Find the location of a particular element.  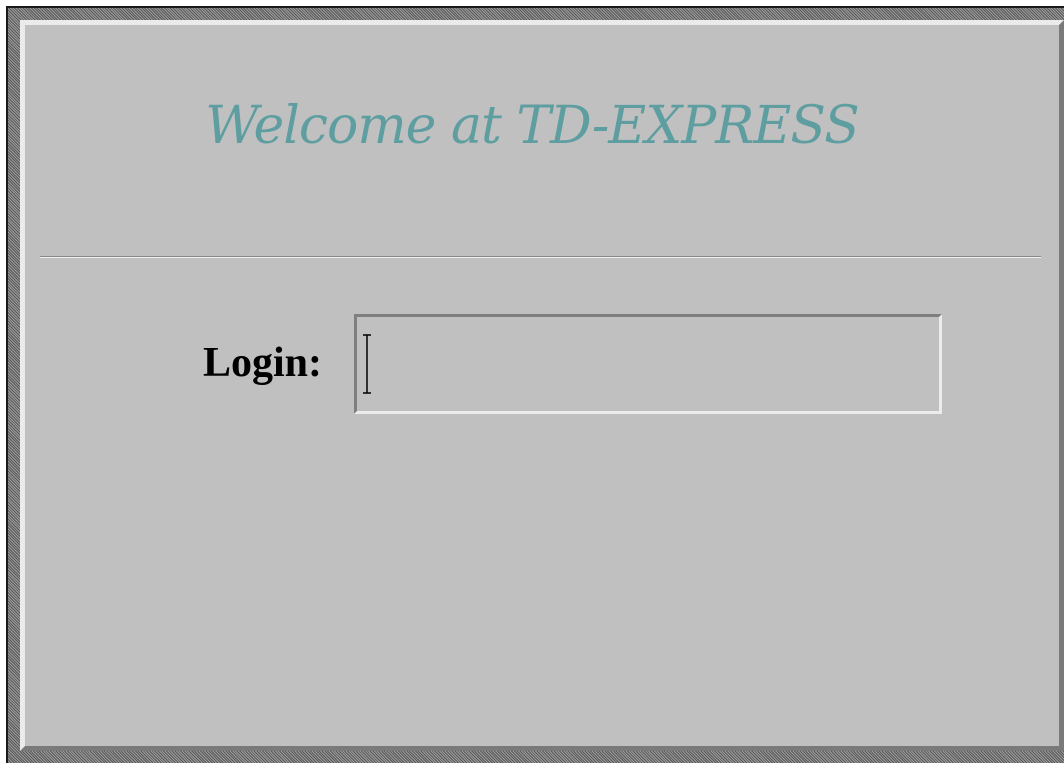

login-label: Login: is located at coordinates (263, 363).